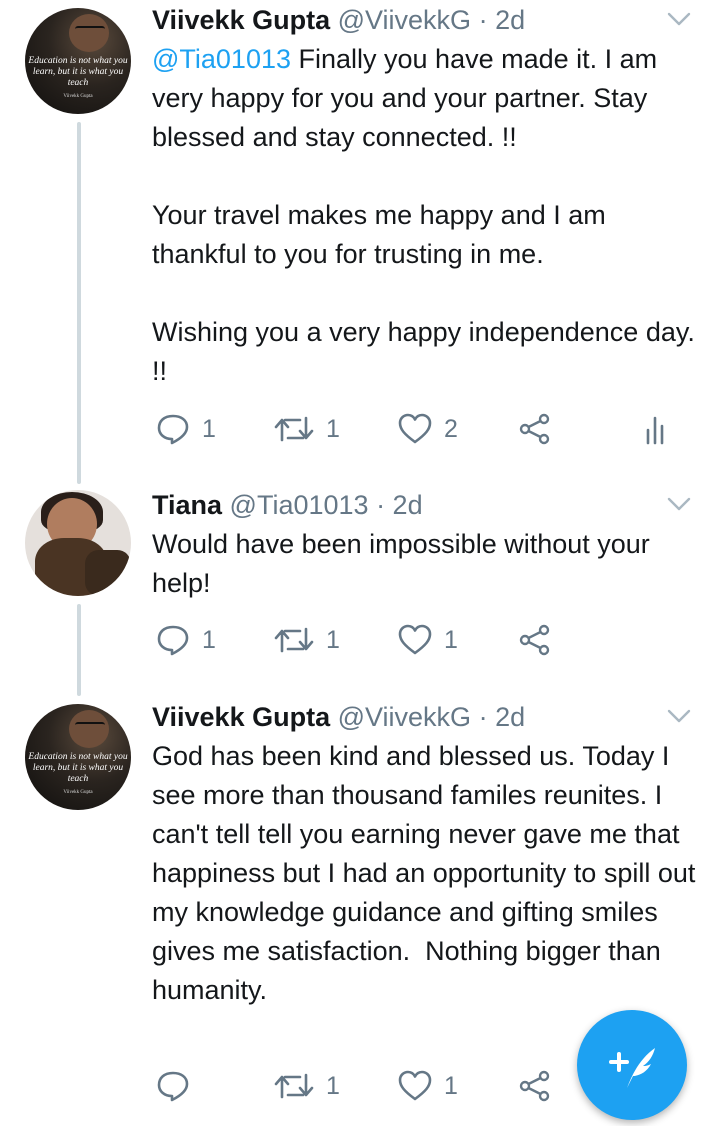 The image size is (720, 1126). Describe the element at coordinates (187, 505) in the screenshot. I see `display-name: Tiana` at that location.